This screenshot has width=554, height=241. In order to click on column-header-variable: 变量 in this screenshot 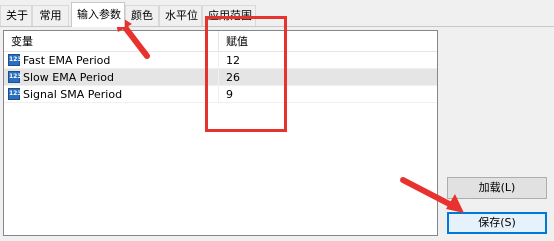, I will do `click(22, 41)`.